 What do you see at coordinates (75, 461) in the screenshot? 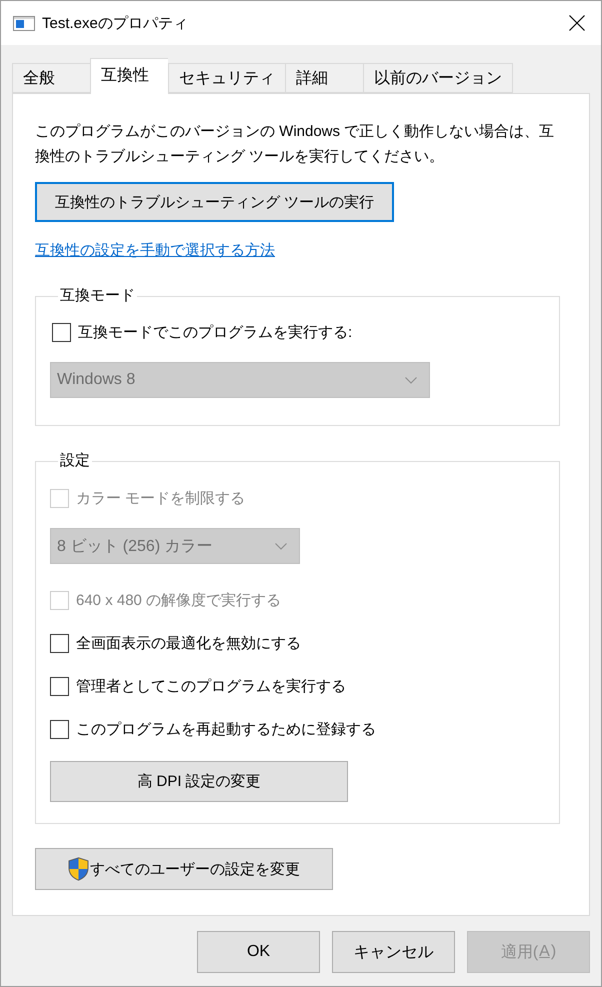
I see `group-label: 設定` at bounding box center [75, 461].